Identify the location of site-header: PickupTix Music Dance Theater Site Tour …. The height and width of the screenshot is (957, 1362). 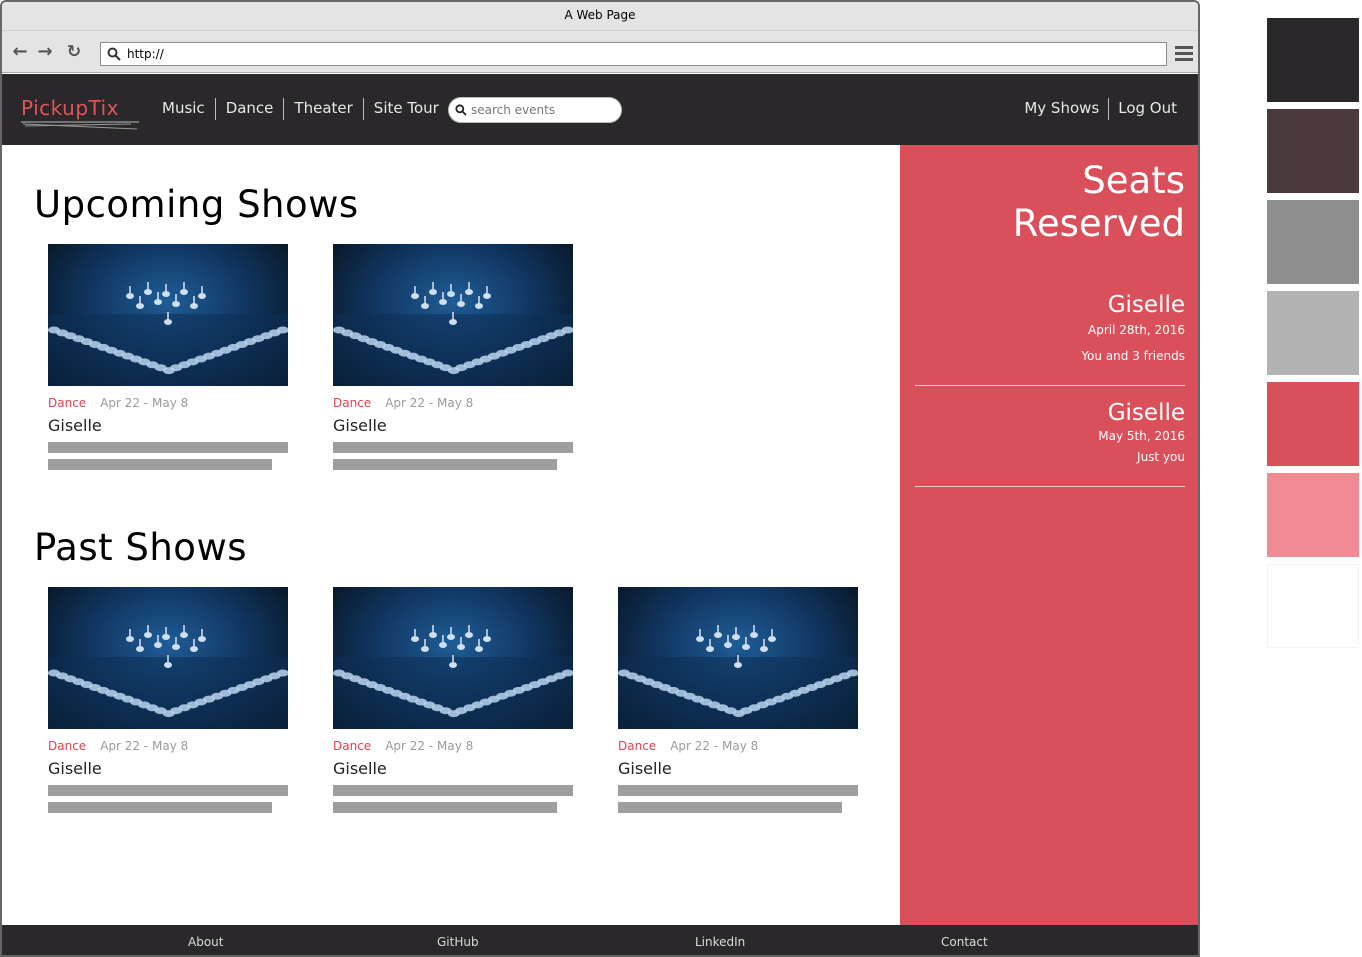
(600, 109).